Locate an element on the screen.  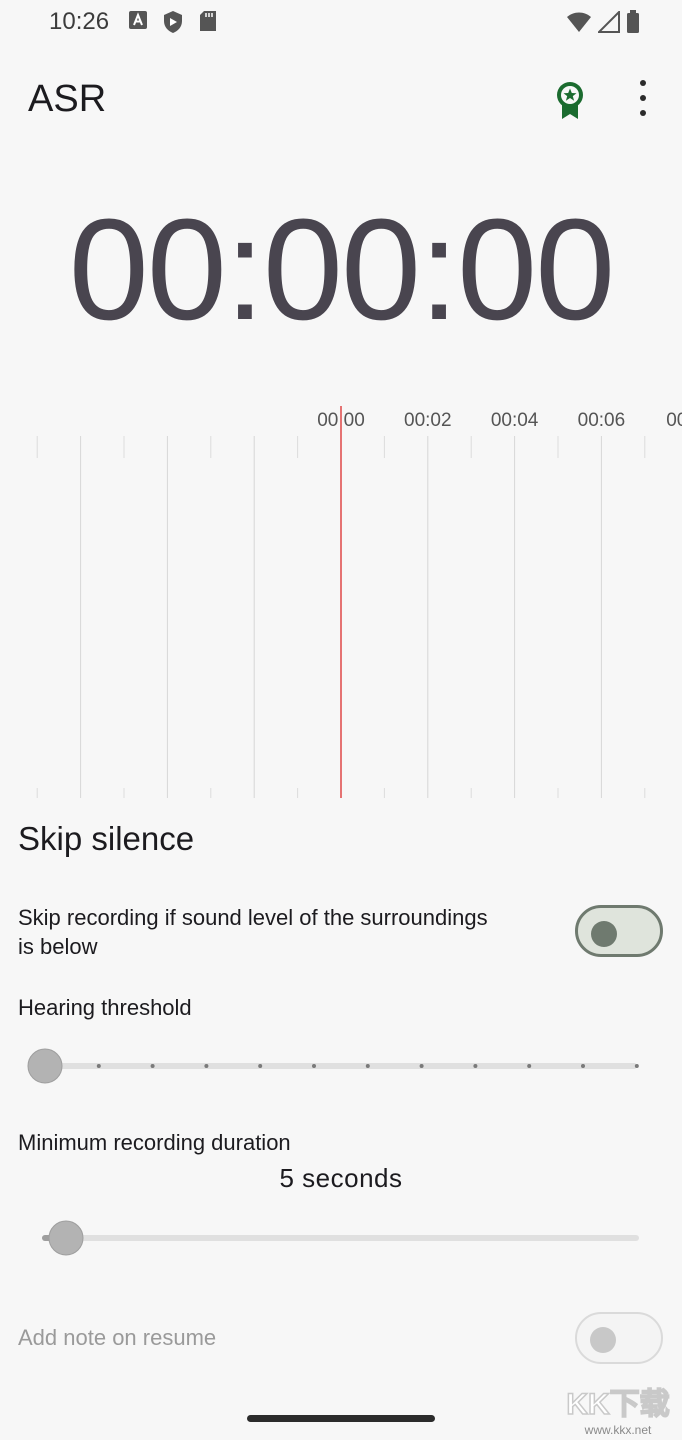
skip-silence-toggle is located at coordinates (619, 931).